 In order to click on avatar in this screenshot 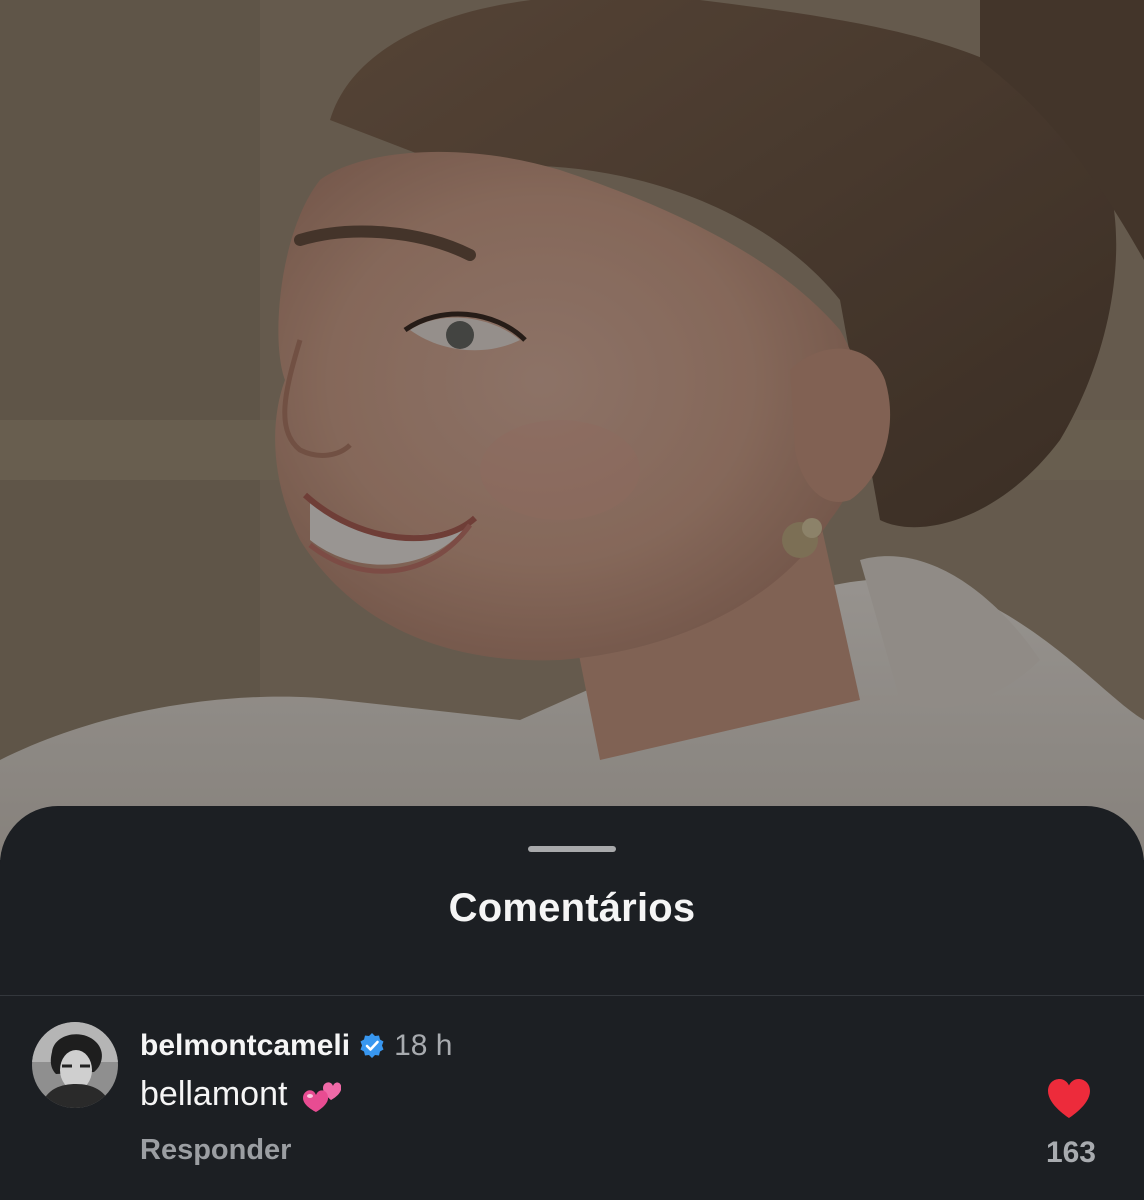, I will do `click(75, 1065)`.